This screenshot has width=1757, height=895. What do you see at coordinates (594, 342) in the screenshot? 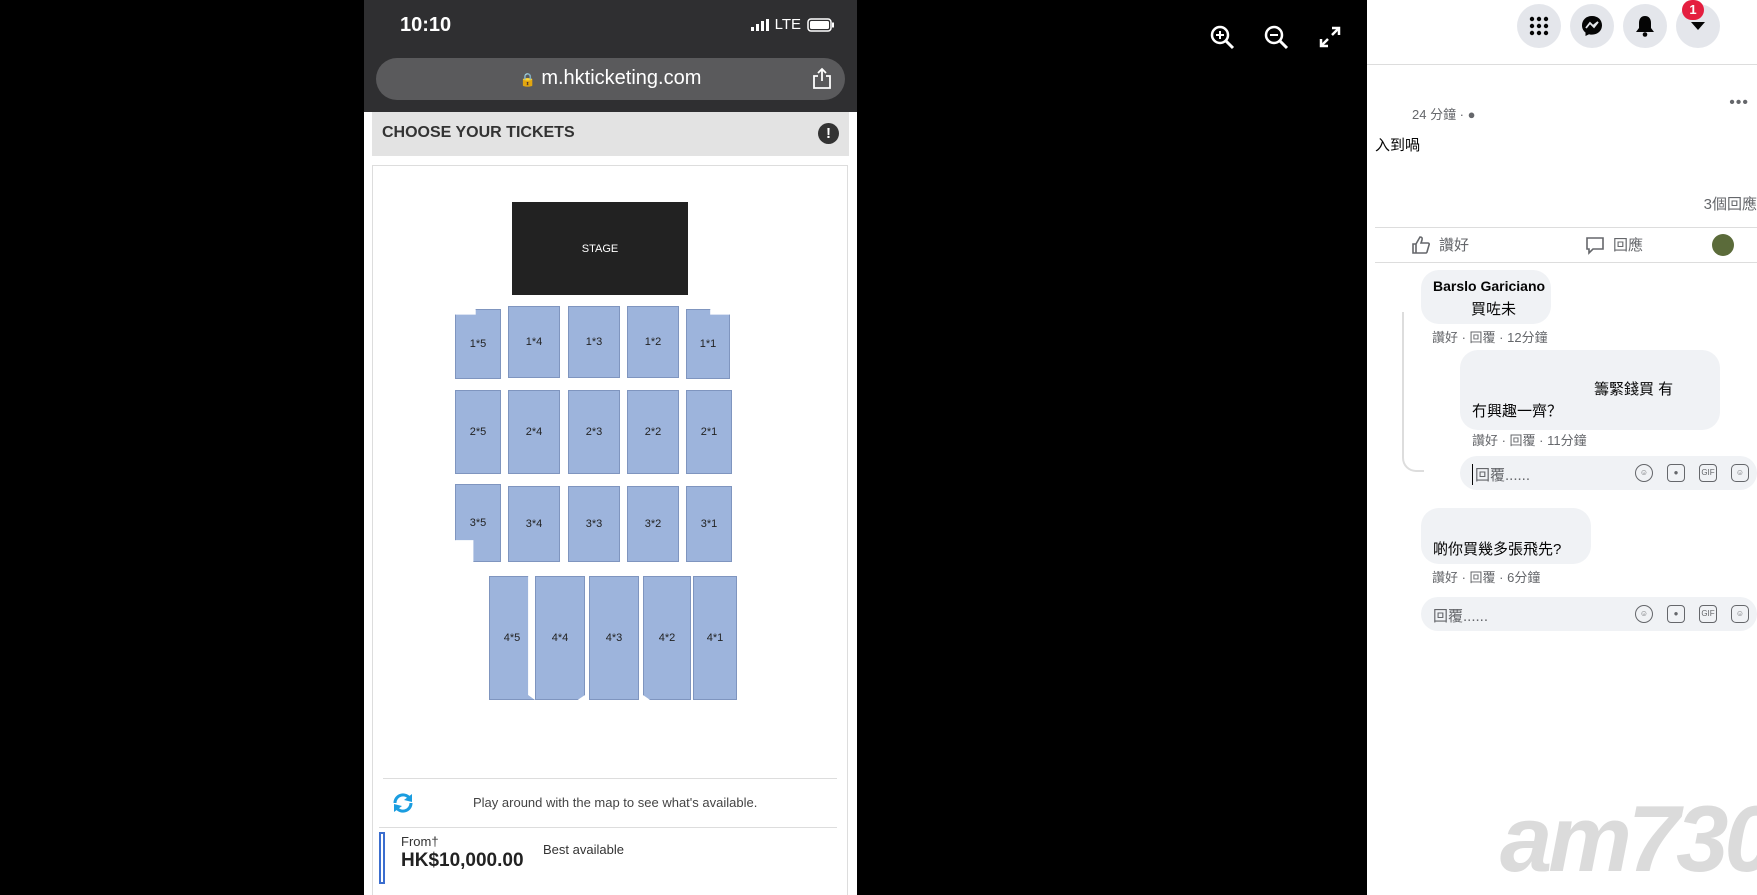
I see `section-1-3: 1*3` at bounding box center [594, 342].